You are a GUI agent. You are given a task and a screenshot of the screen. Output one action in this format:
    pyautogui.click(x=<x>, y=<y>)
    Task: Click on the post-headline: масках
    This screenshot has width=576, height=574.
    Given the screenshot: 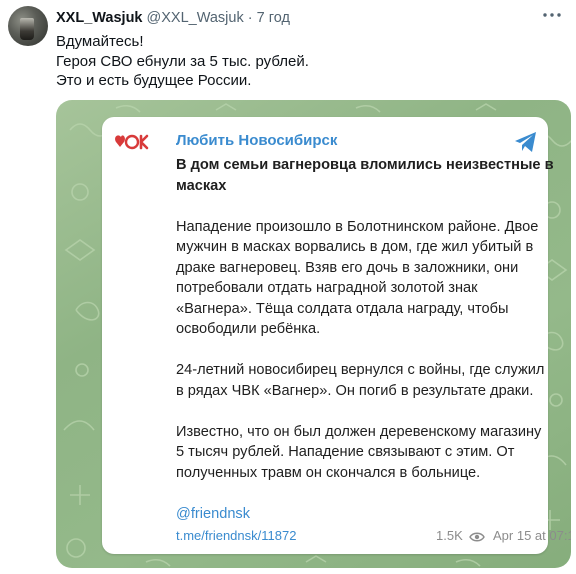 What is the action you would take?
    pyautogui.click(x=201, y=185)
    